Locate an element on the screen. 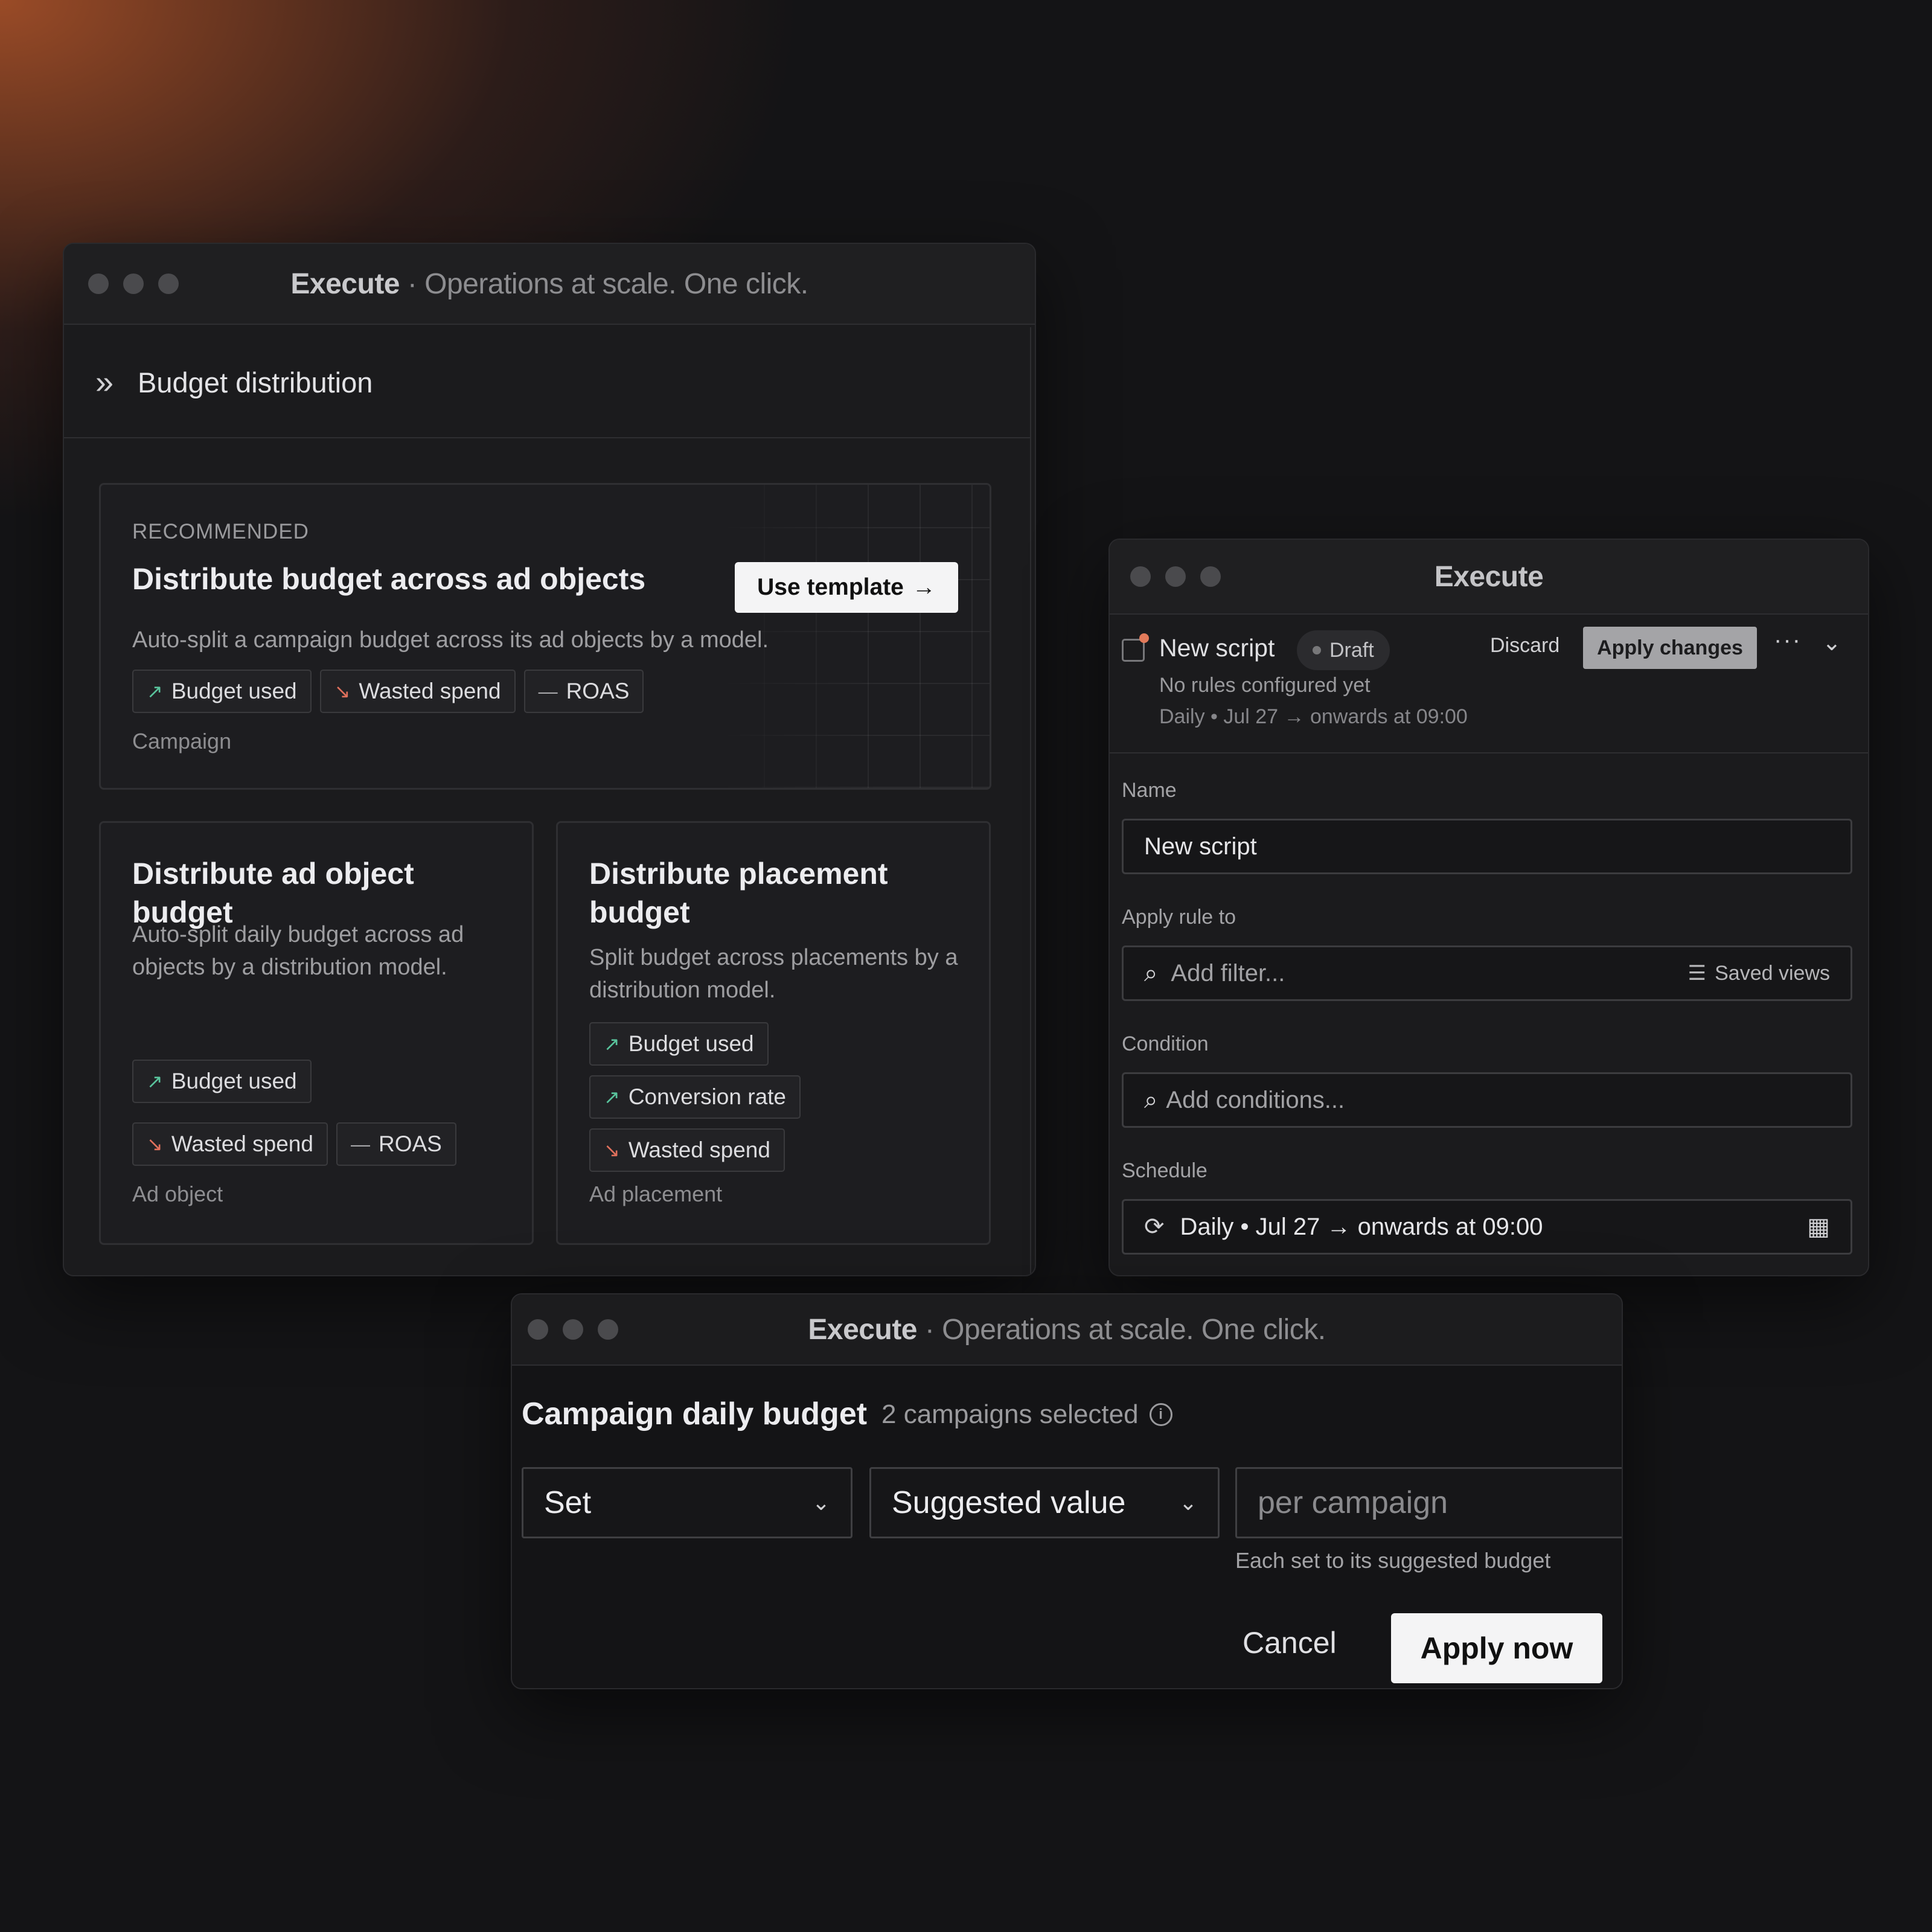 The width and height of the screenshot is (1932, 1932). card-title: Distribute budget across ad objects is located at coordinates (389, 579).